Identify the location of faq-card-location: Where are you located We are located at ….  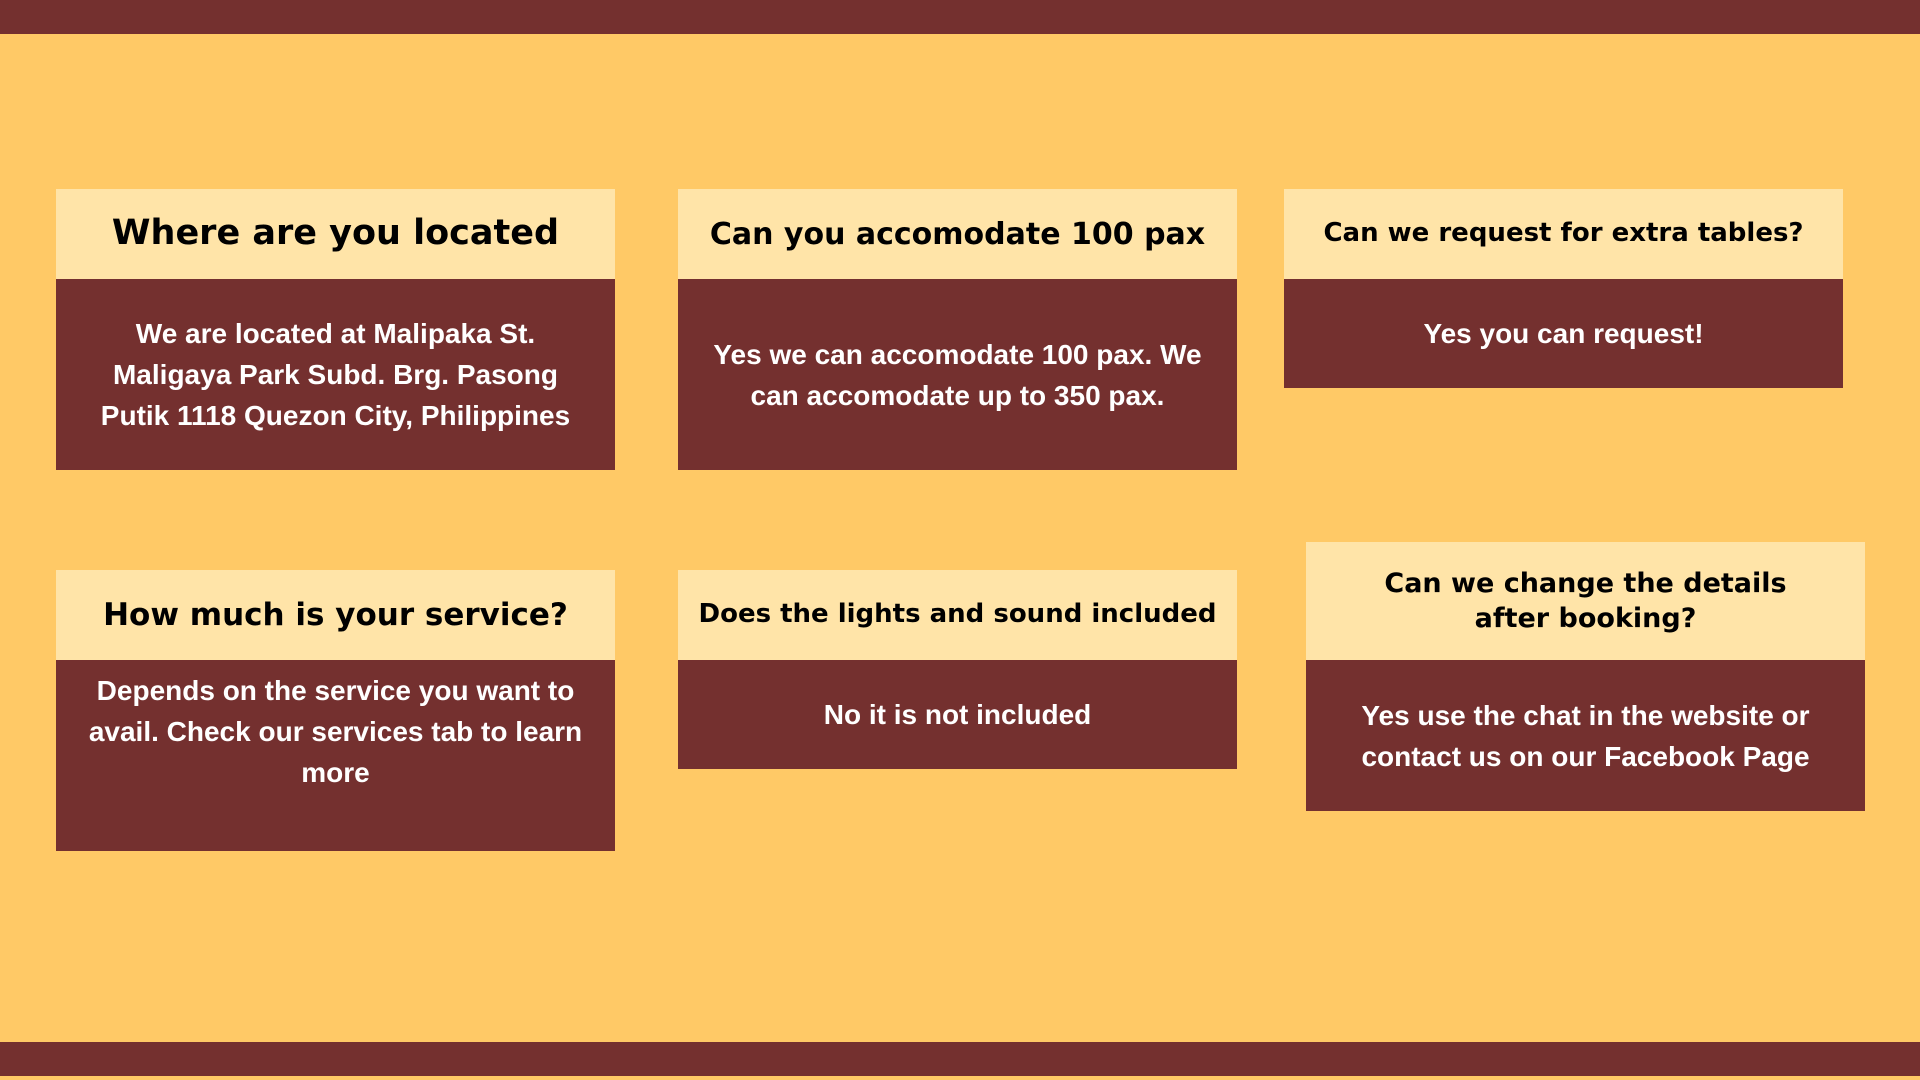
(335, 329).